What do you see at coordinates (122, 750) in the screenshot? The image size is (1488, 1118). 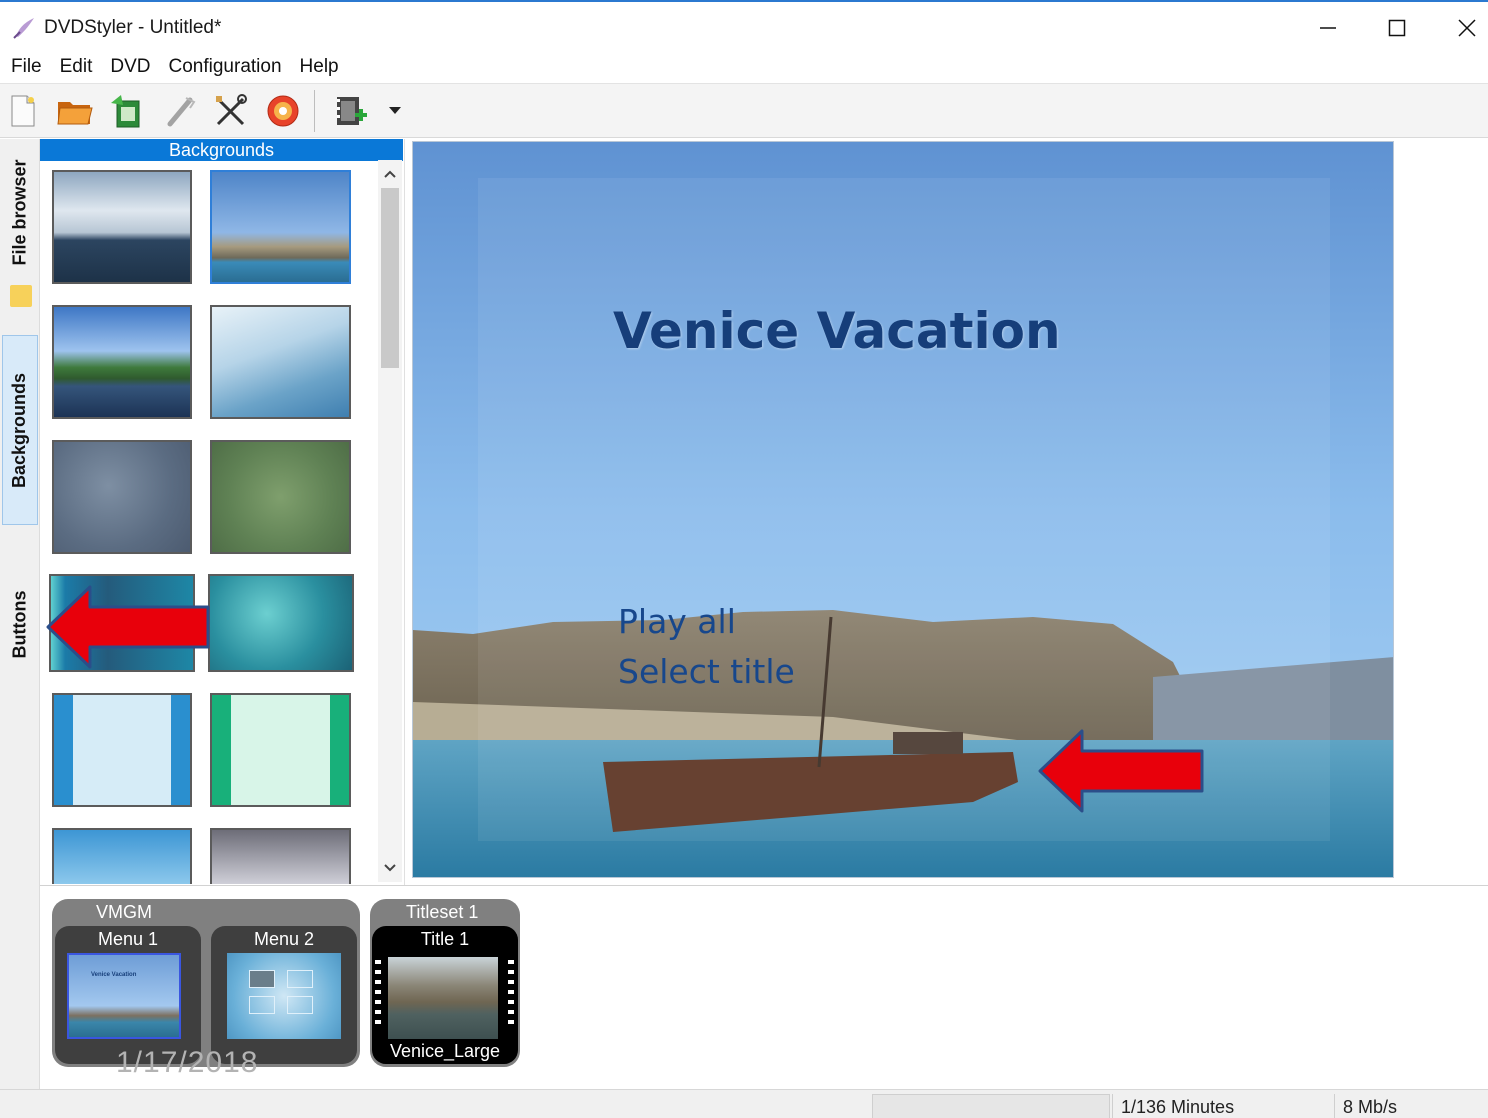 I see `background-thumb-light-blue-frame` at bounding box center [122, 750].